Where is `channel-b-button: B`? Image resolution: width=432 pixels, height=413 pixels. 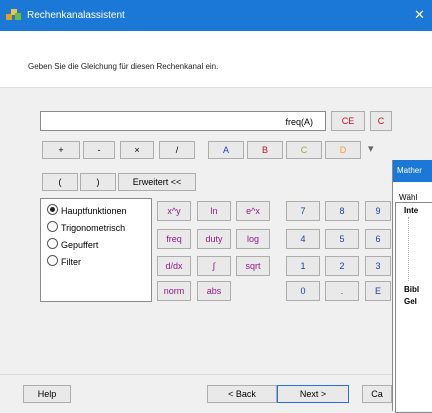
channel-b-button: B is located at coordinates (265, 150).